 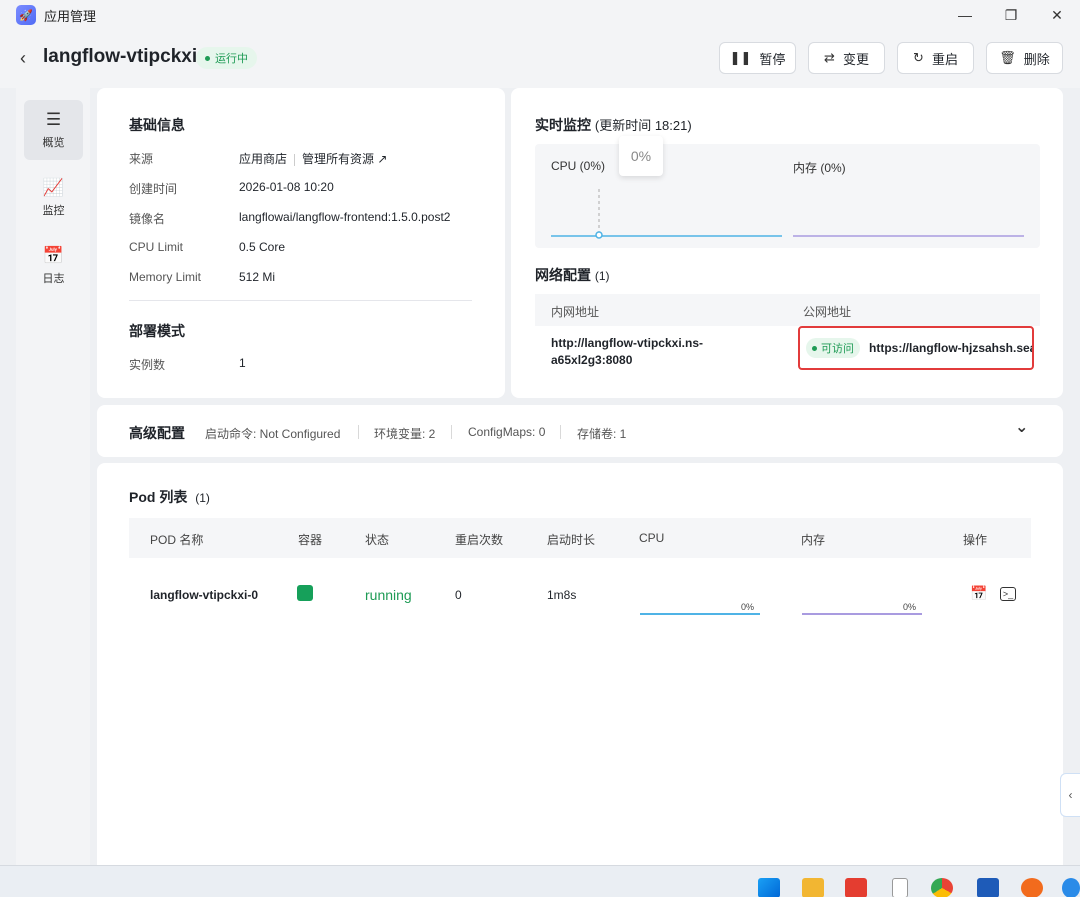 I want to click on image-value: langflowai/langflow-frontend:1.5.0.post2, so click(x=345, y=217).